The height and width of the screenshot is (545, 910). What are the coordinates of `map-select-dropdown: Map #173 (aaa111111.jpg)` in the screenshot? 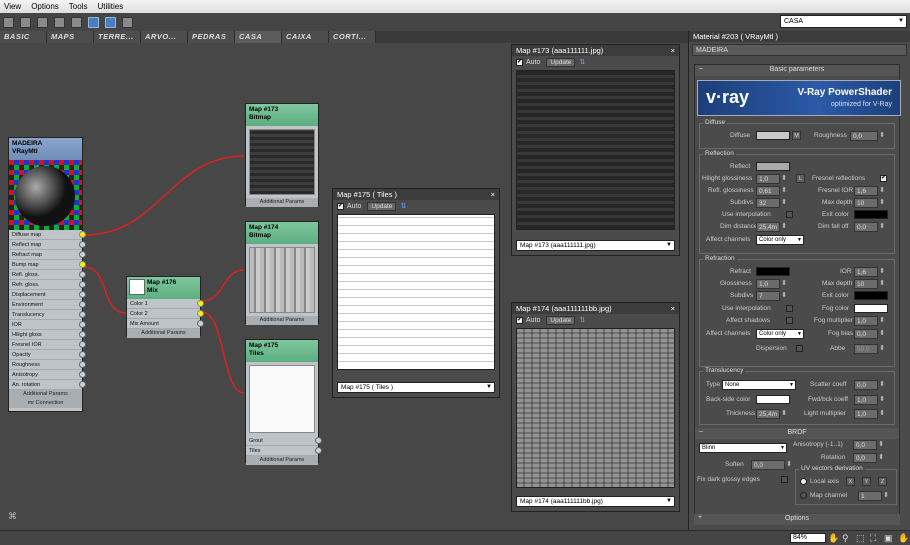 It's located at (595, 245).